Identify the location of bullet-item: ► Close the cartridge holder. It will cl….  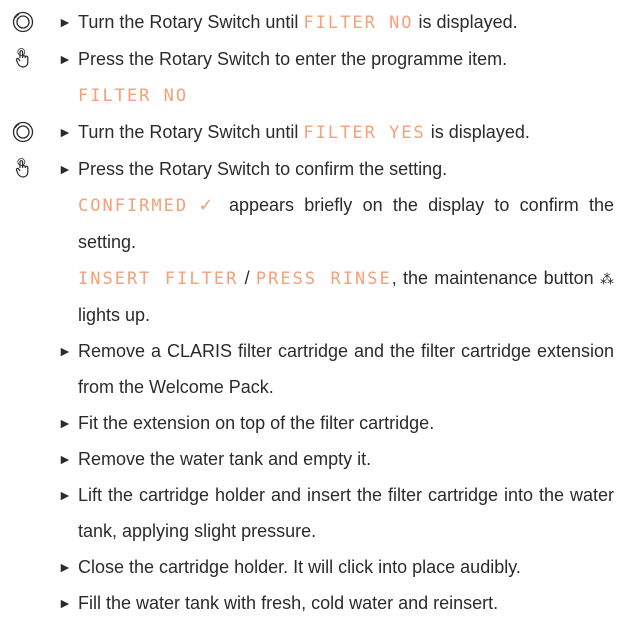
(336, 567).